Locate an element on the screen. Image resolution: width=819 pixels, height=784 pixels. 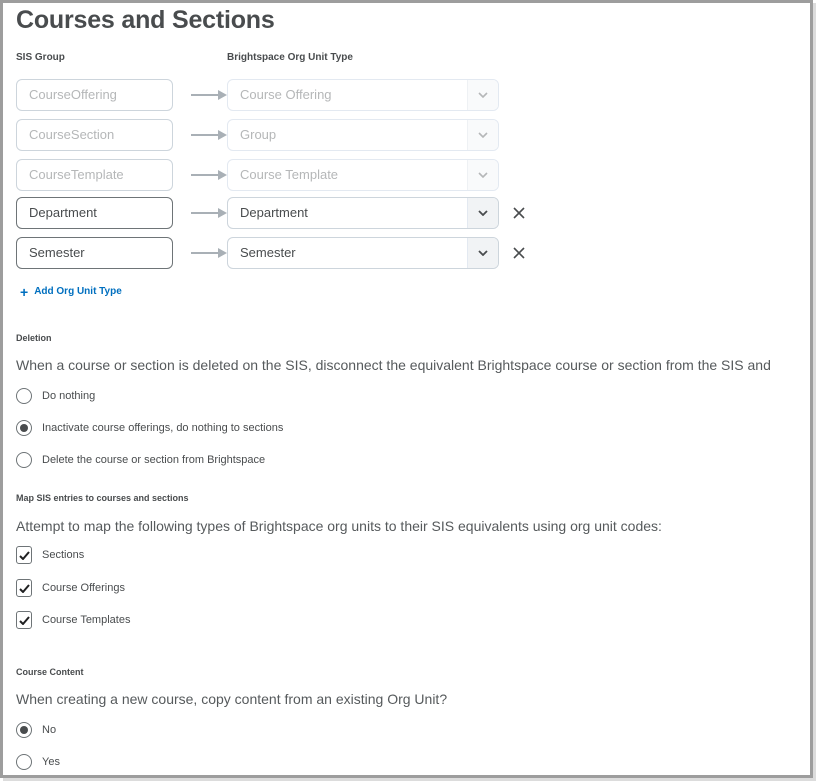
sis-group-input: CourseOffering is located at coordinates (94, 95).